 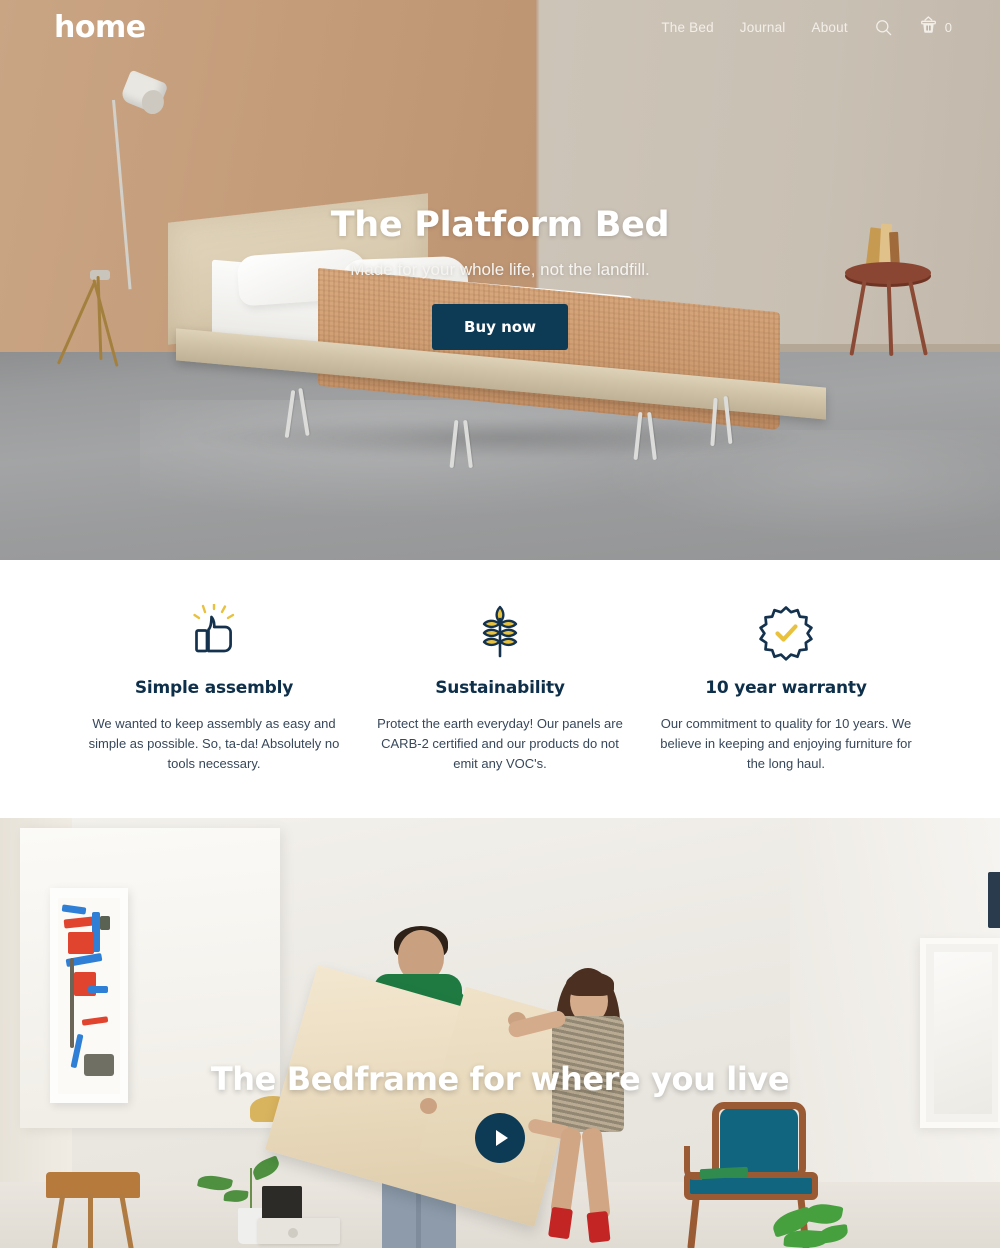 What do you see at coordinates (786, 688) in the screenshot?
I see `feature-title: 10 year warranty` at bounding box center [786, 688].